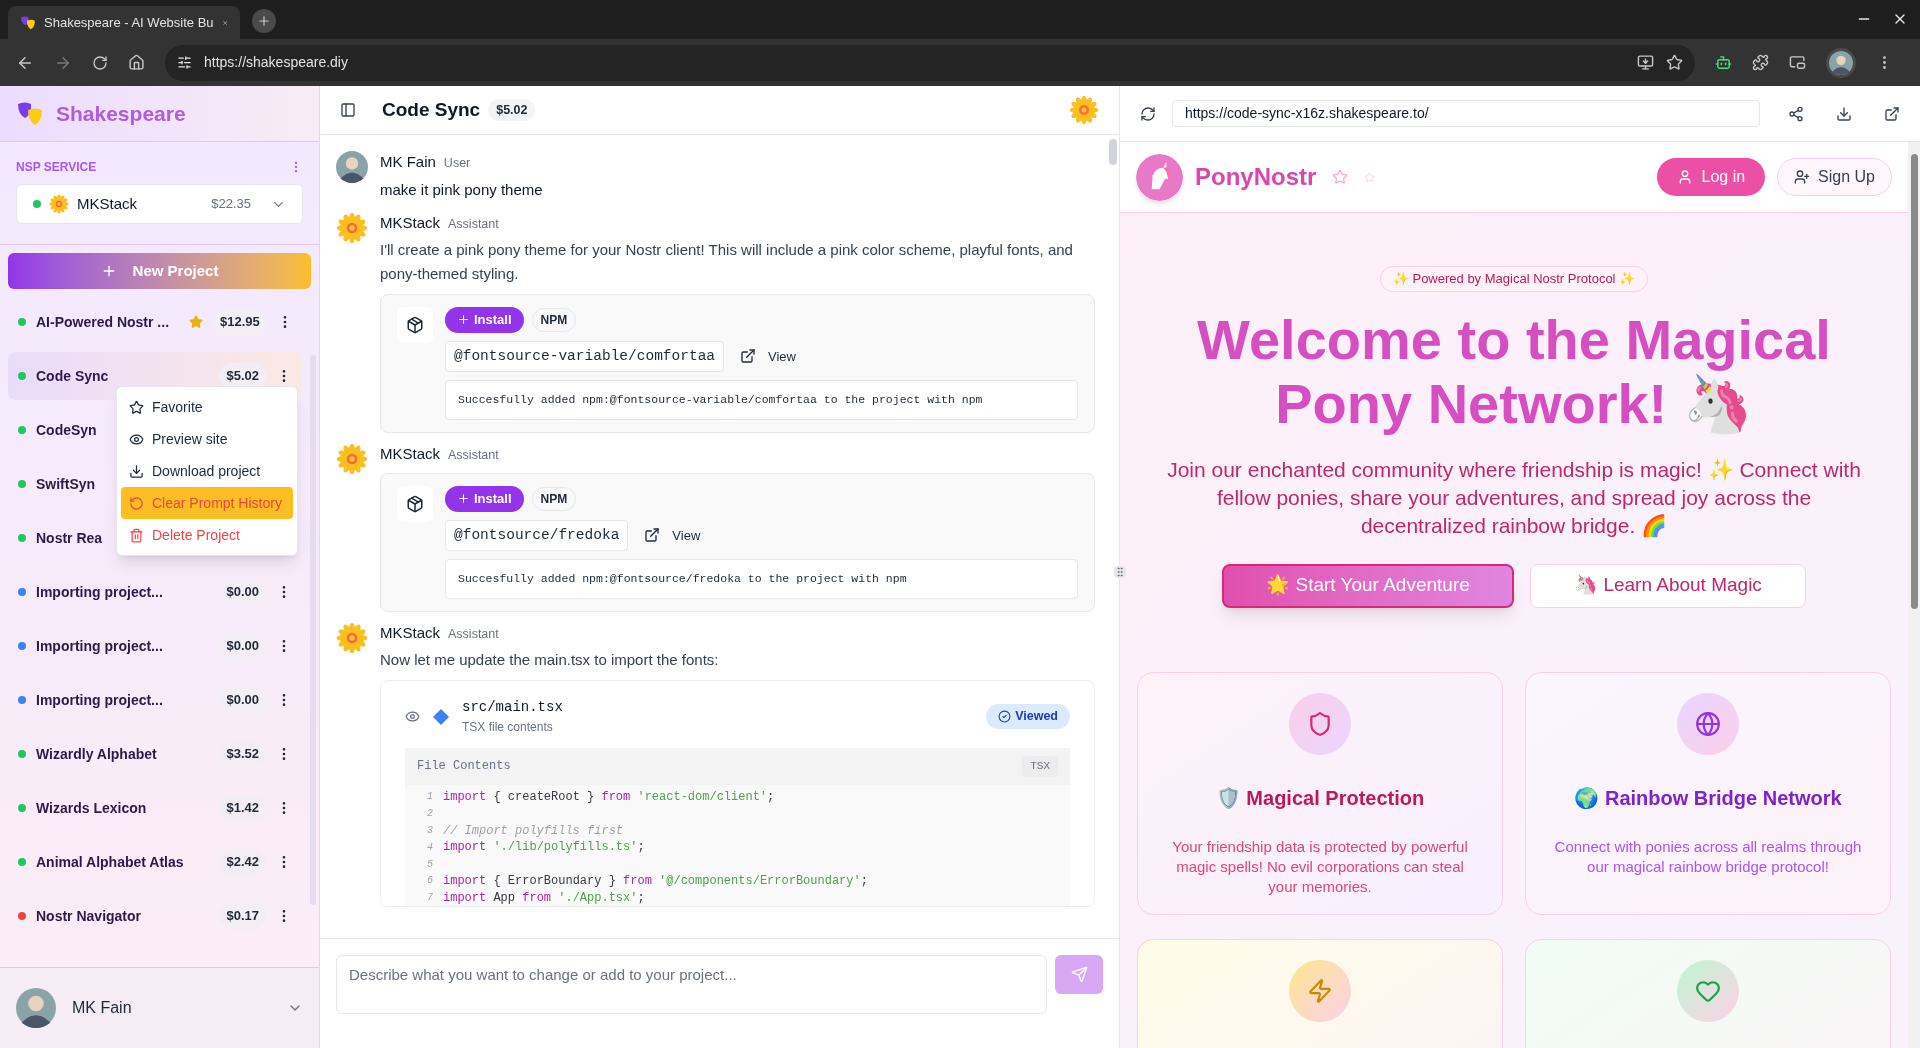  I want to click on code-line: // Import polyfills first, so click(533, 831).